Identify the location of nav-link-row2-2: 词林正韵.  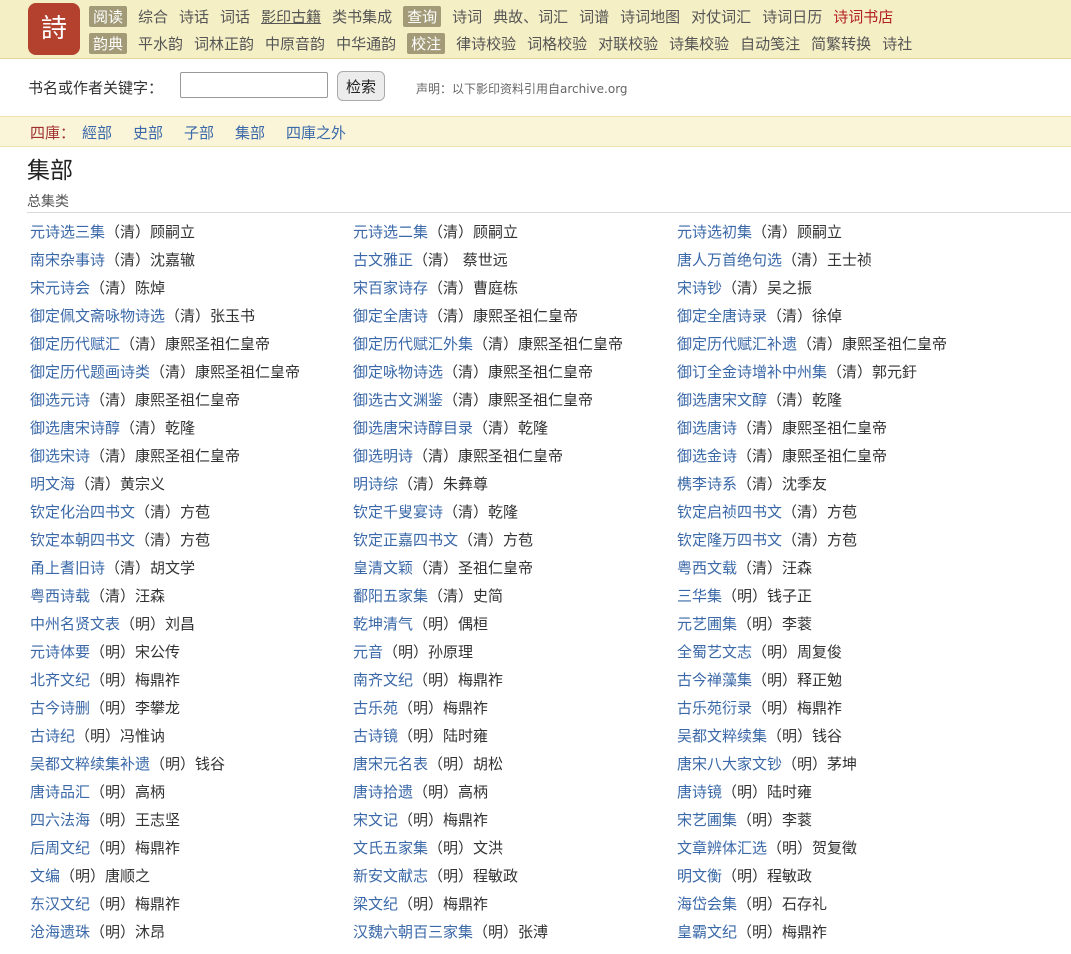
(224, 43).